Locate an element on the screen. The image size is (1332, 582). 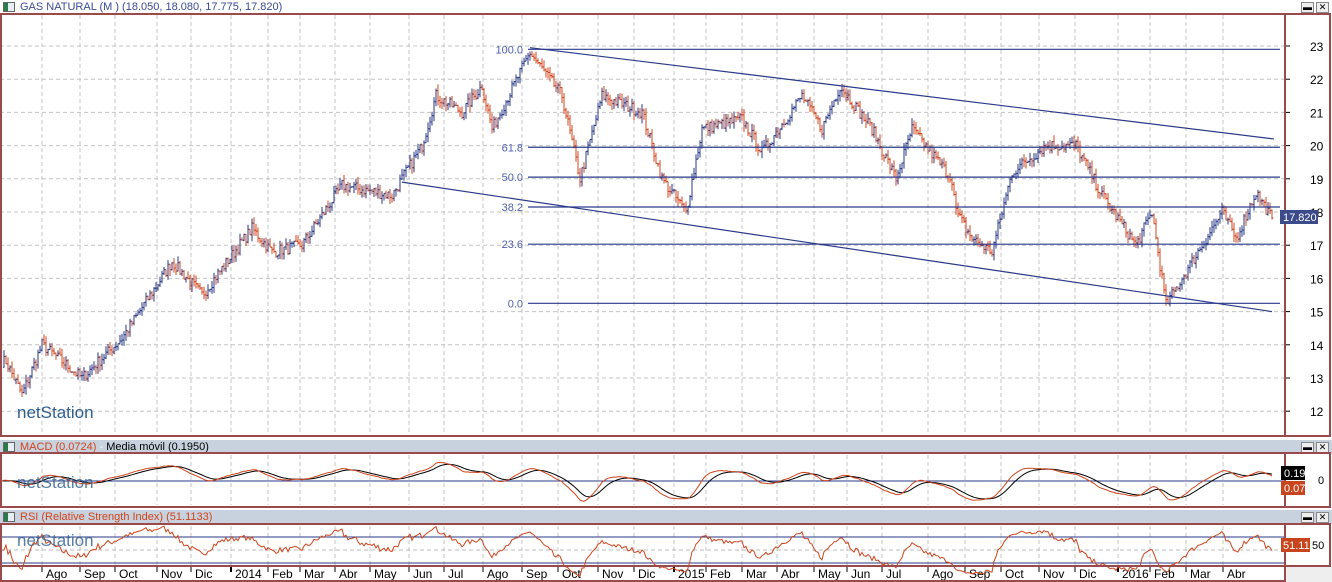
time-axis-label: 2014 is located at coordinates (248, 574).